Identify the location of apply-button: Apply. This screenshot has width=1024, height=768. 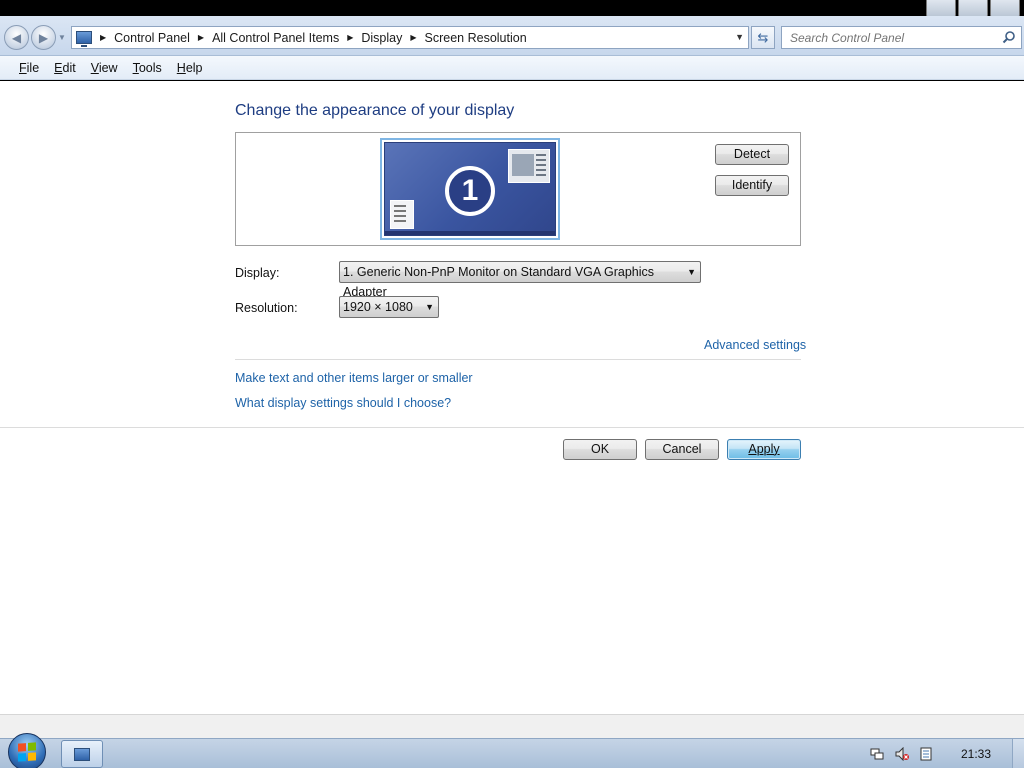
(764, 449).